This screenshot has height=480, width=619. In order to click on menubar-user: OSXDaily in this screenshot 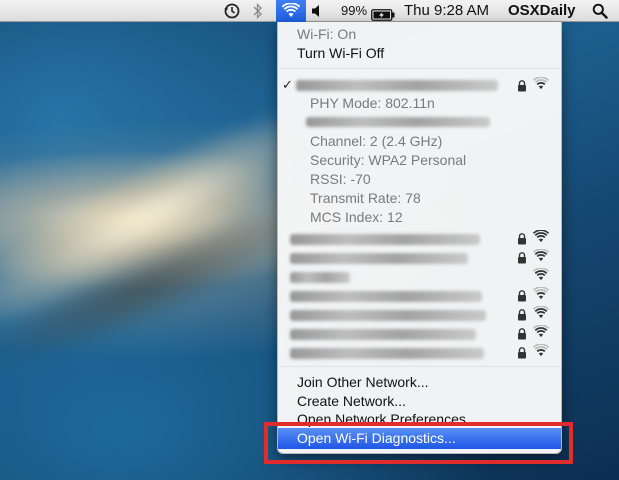, I will do `click(542, 11)`.